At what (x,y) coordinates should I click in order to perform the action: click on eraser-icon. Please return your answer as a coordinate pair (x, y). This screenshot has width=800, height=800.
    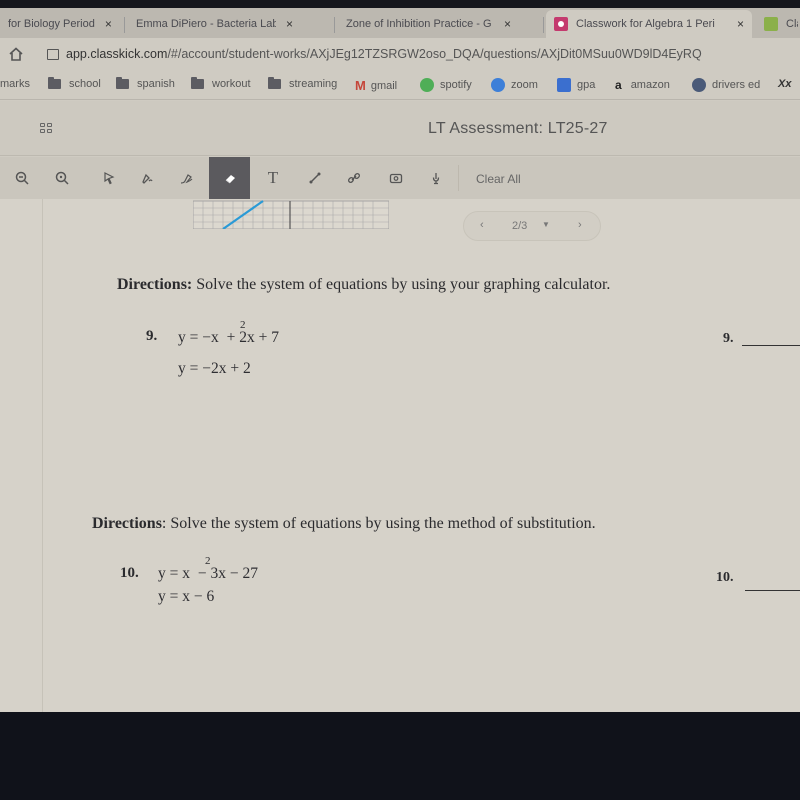
    Looking at the image, I should click on (230, 178).